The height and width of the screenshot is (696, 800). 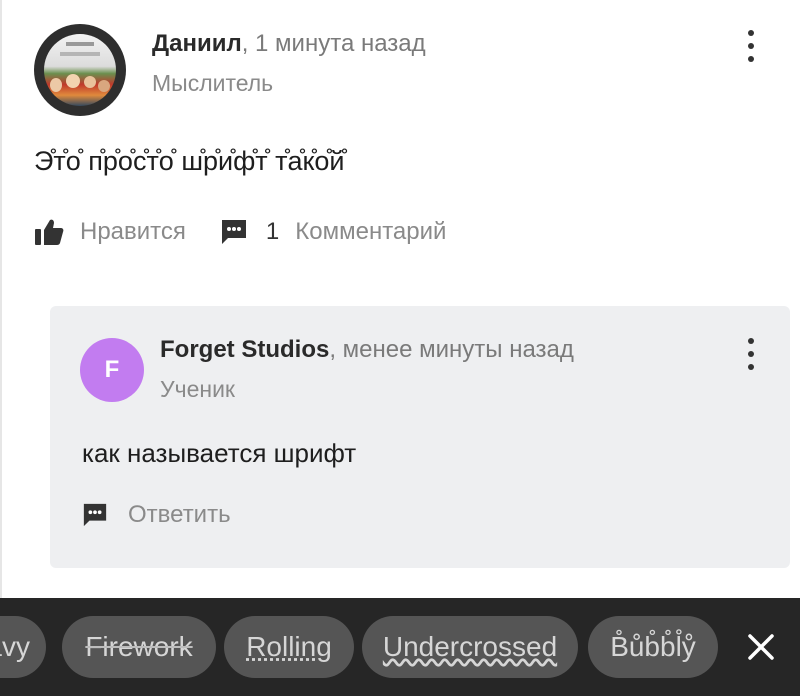 I want to click on reply-header: Forget Studios, менее минуты назад, so click(x=367, y=350).